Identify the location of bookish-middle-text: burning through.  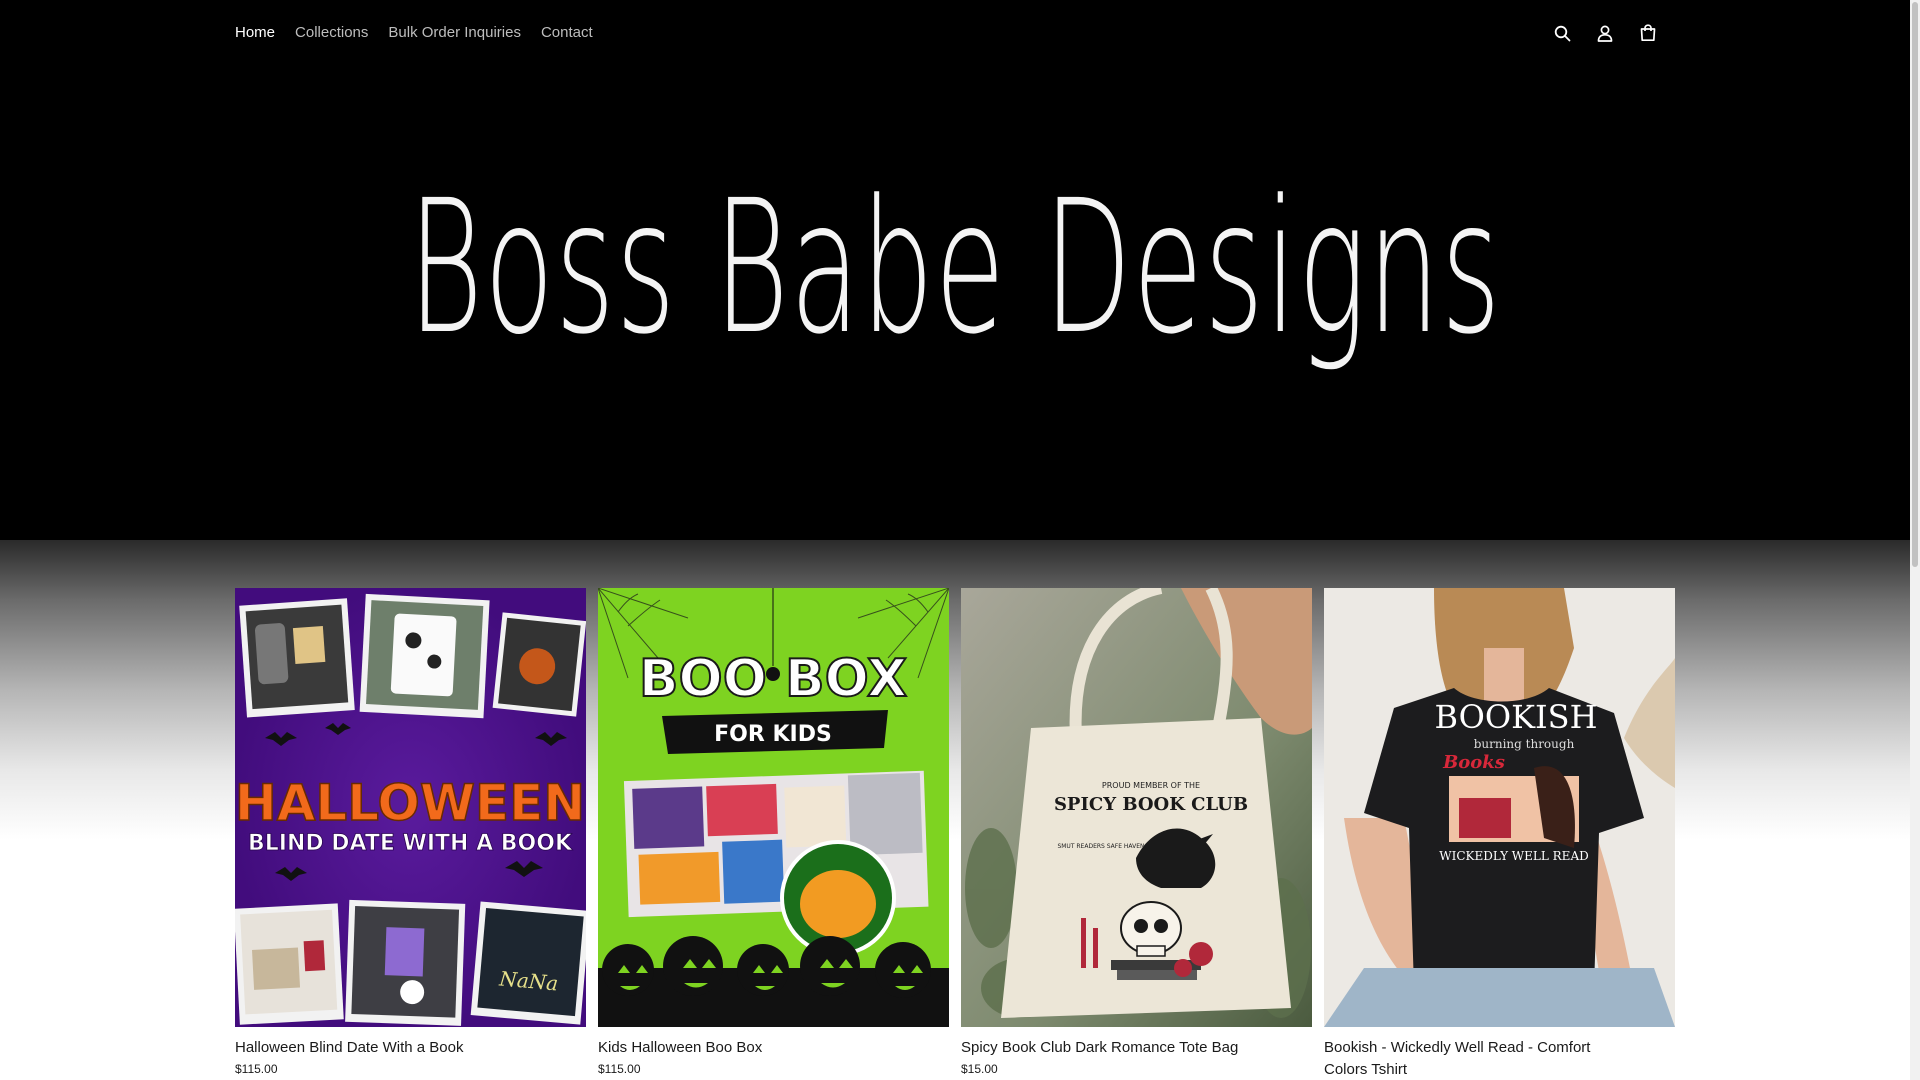
(1524, 744).